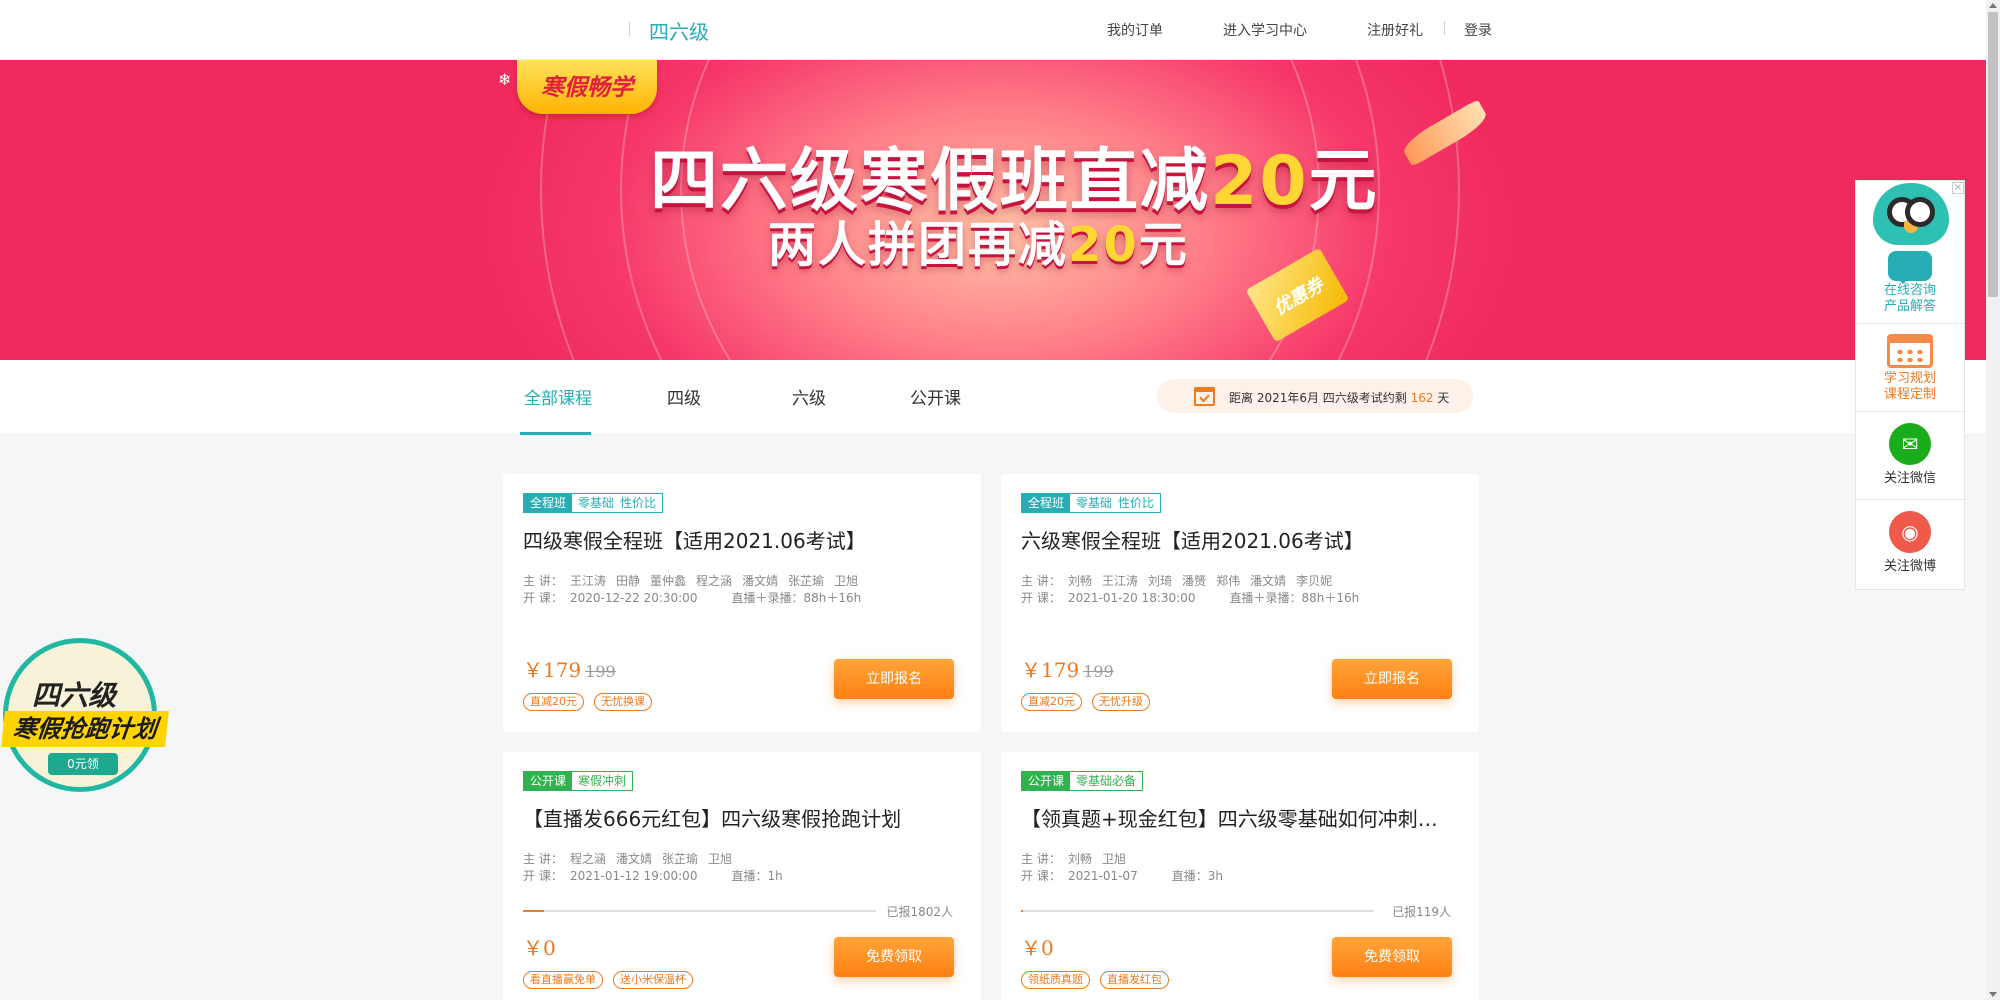 The width and height of the screenshot is (2000, 1000). What do you see at coordinates (1265, 30) in the screenshot?
I see `nav-learning-center: 进入学习中心` at bounding box center [1265, 30].